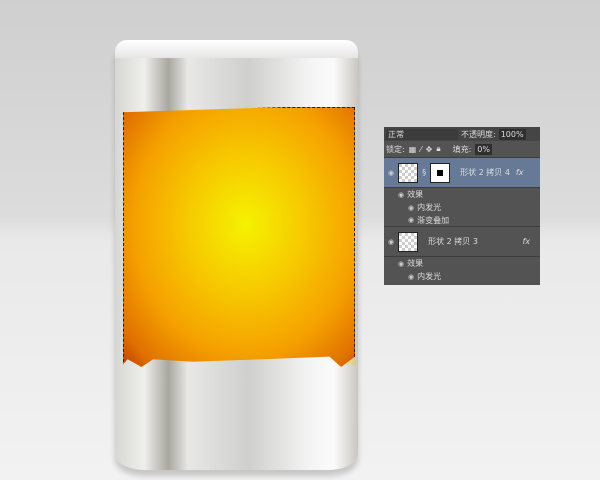 The height and width of the screenshot is (480, 600). I want to click on layer-row: ◉ 形状 2 拷贝 3 fx, so click(462, 242).